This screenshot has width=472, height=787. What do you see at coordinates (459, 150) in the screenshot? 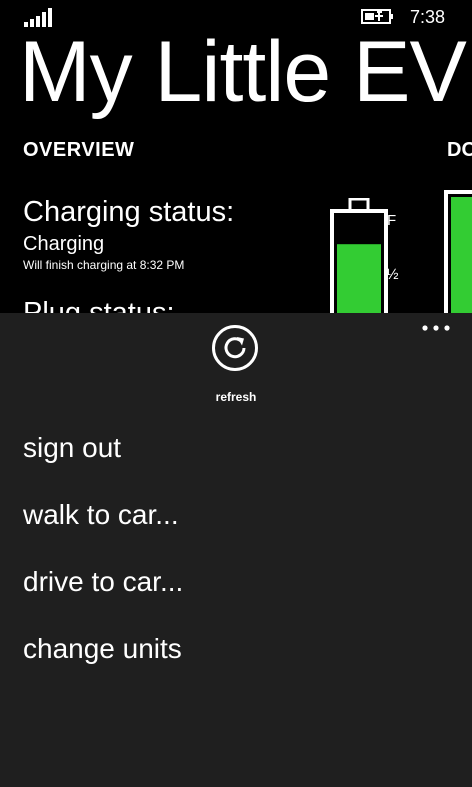
I see `pivot-header-next: DO` at bounding box center [459, 150].